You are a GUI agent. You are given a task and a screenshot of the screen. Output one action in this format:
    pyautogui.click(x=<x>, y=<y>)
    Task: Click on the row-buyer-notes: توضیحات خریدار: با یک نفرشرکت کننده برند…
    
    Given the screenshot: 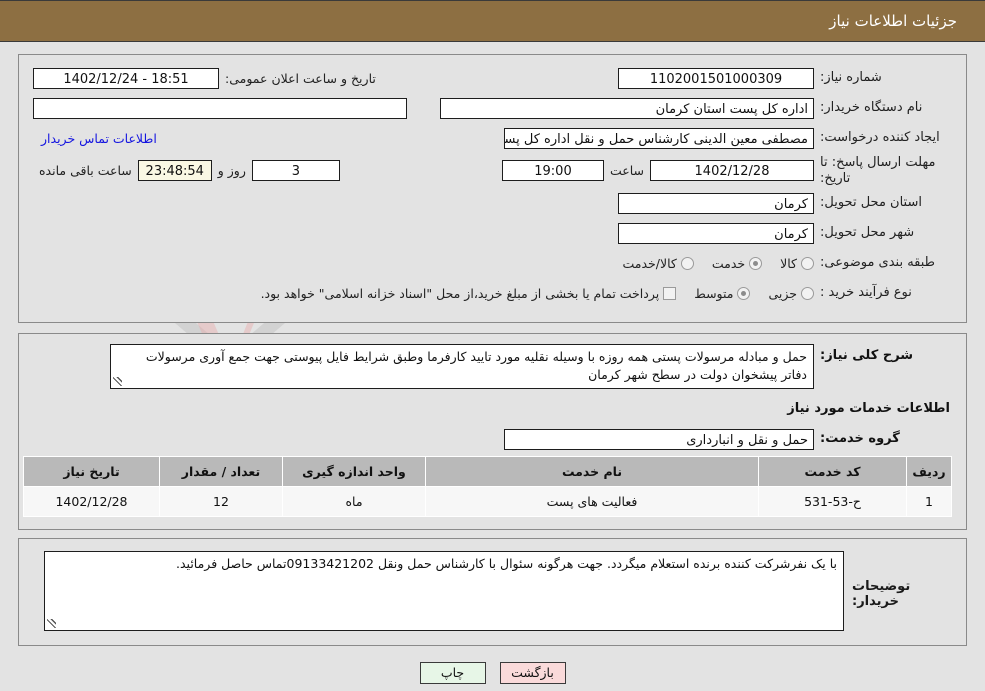 What is the action you would take?
    pyautogui.click(x=492, y=591)
    